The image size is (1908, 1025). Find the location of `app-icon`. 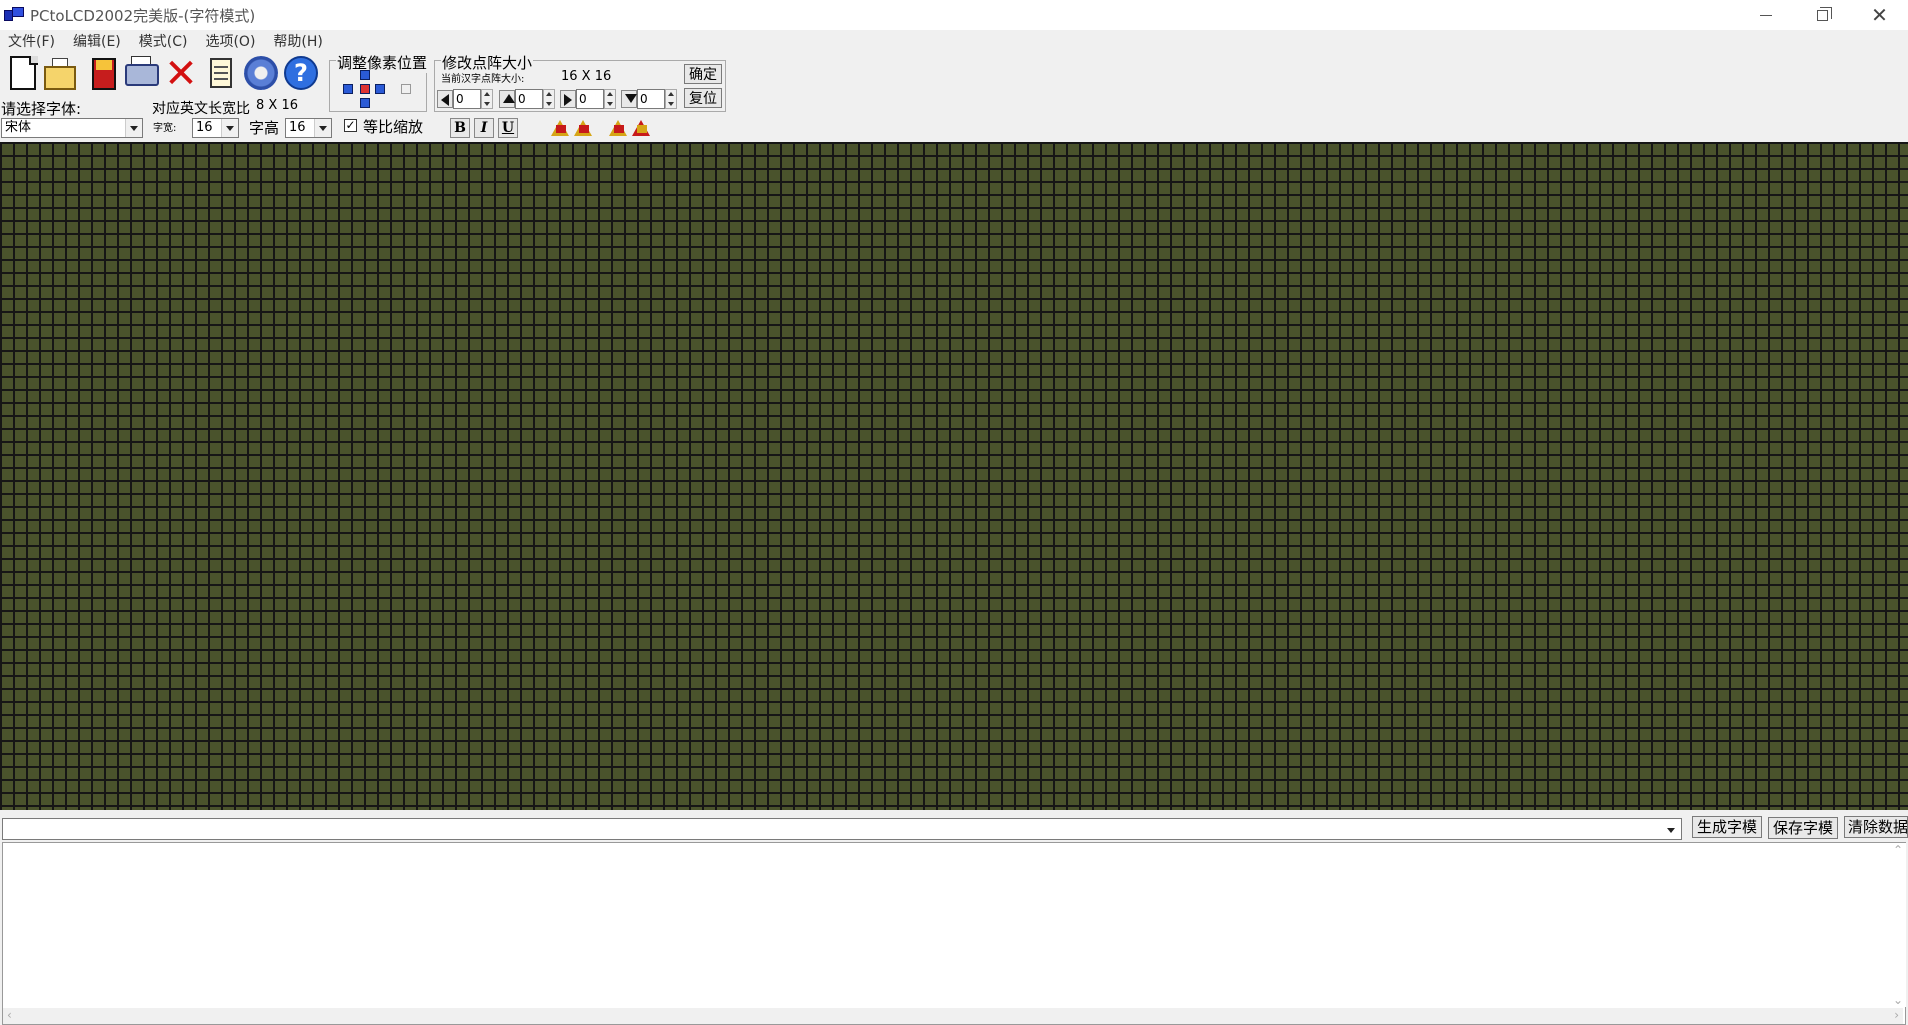

app-icon is located at coordinates (14, 15).